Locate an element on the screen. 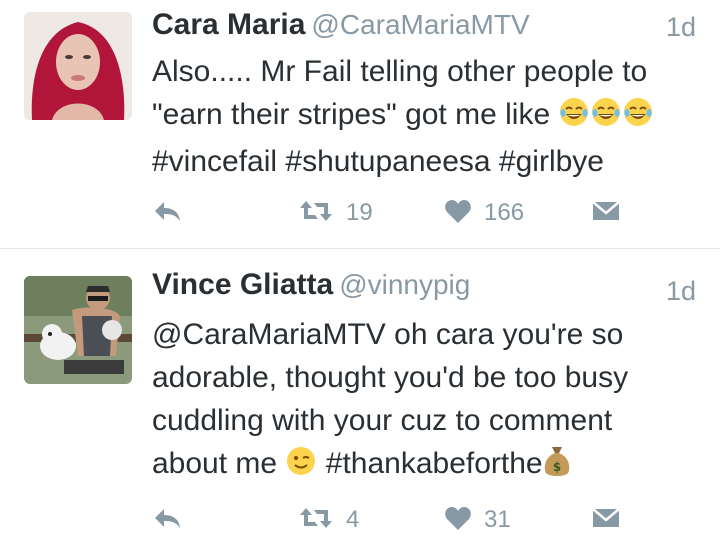 The width and height of the screenshot is (720, 542). reply-button is located at coordinates (167, 520).